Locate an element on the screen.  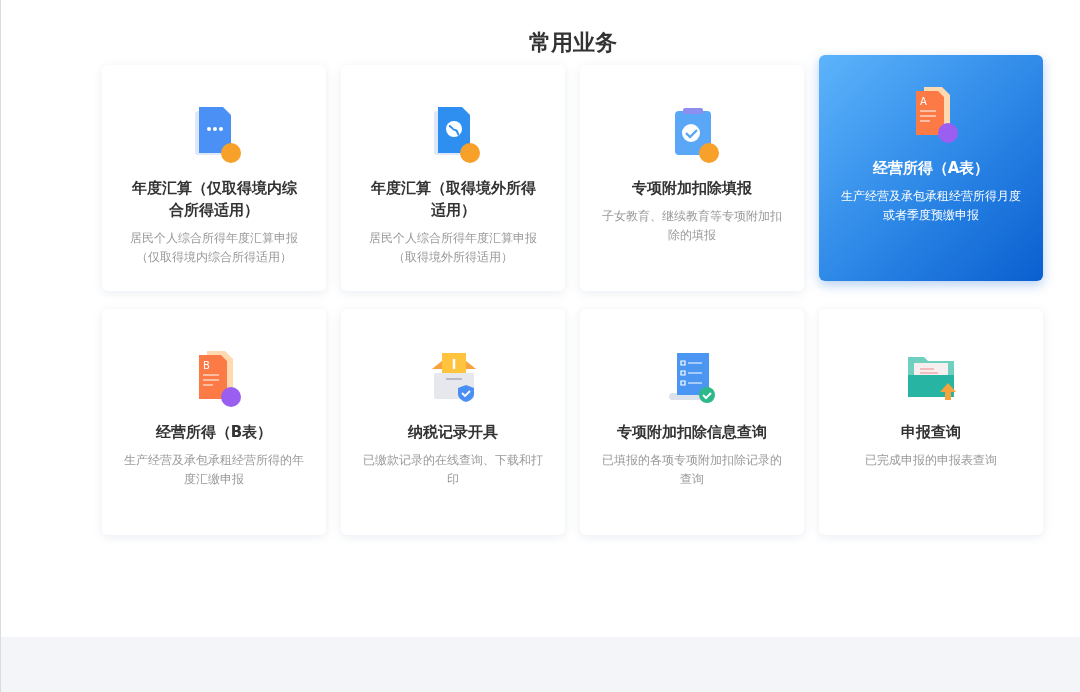
card-description: 已完成申报的申报表查询 is located at coordinates (931, 460).